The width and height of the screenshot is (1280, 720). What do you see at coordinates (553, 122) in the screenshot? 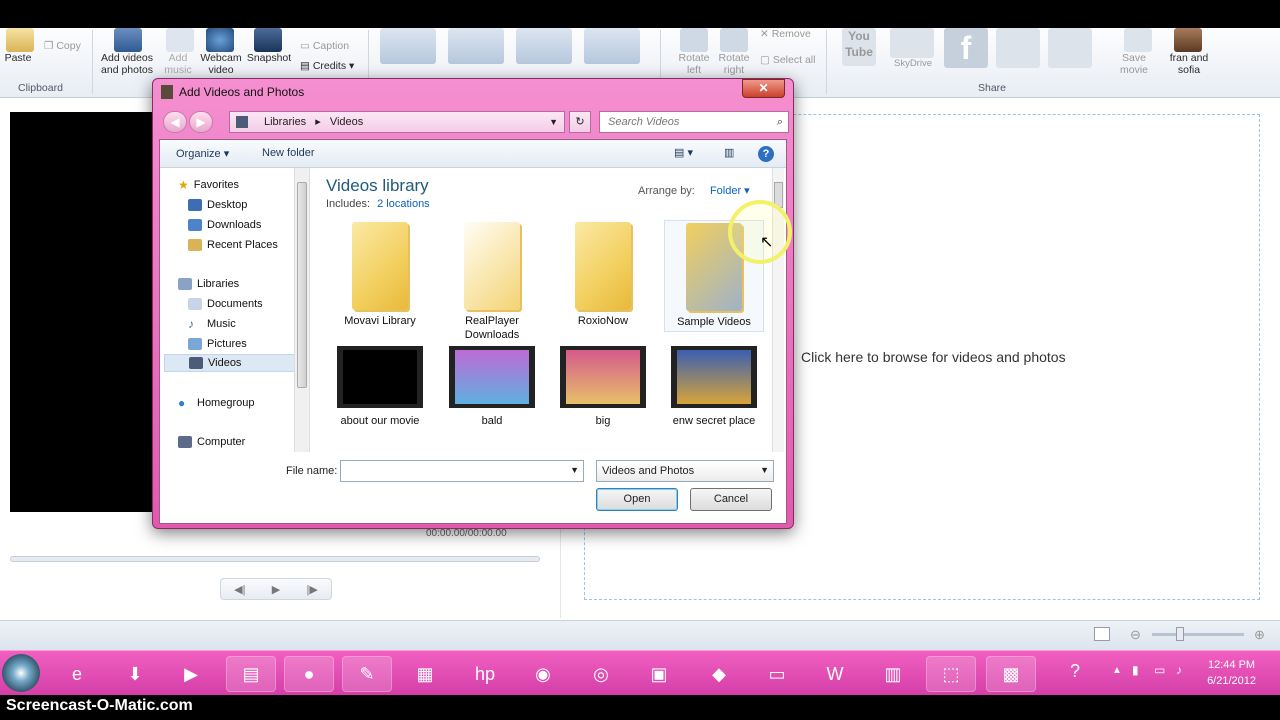
I see `address-dropdown-icon: ▼` at bounding box center [553, 122].